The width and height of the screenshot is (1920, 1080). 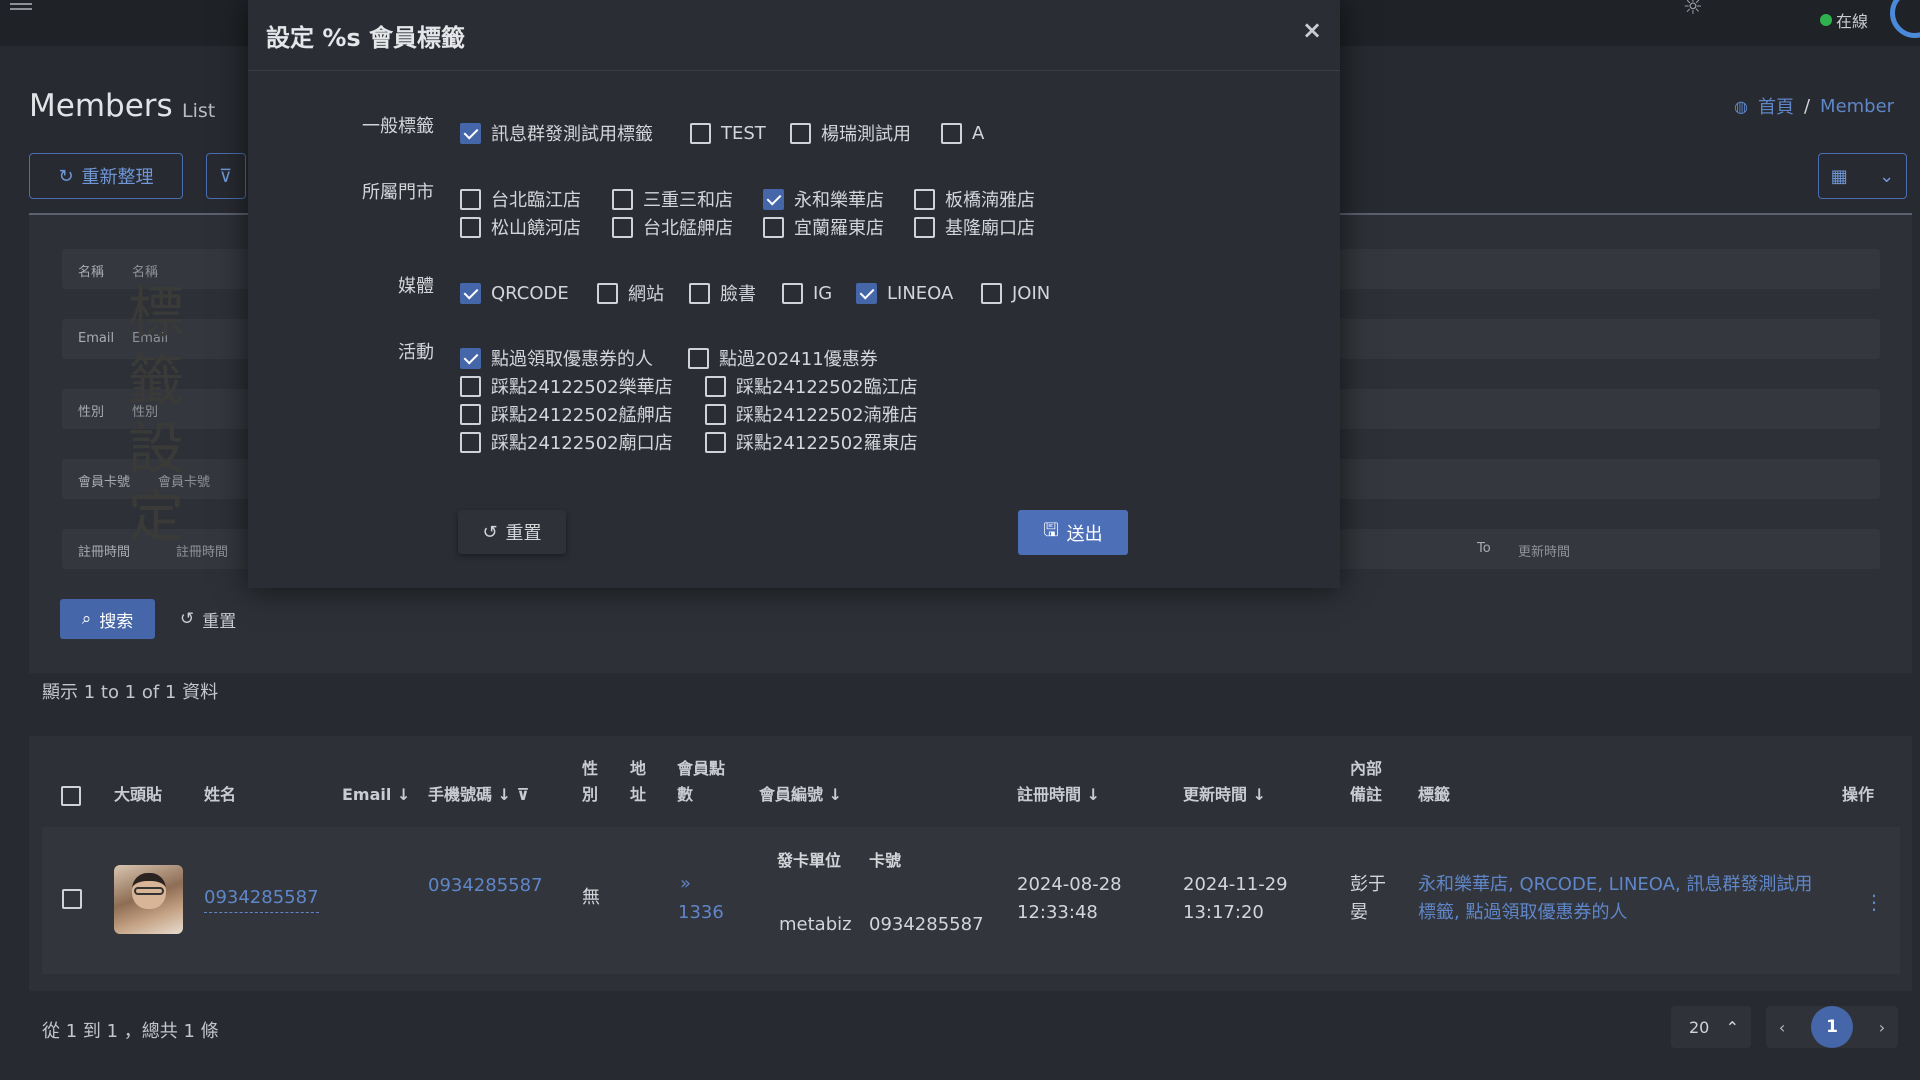 I want to click on select-all-checkbox, so click(x=71, y=796).